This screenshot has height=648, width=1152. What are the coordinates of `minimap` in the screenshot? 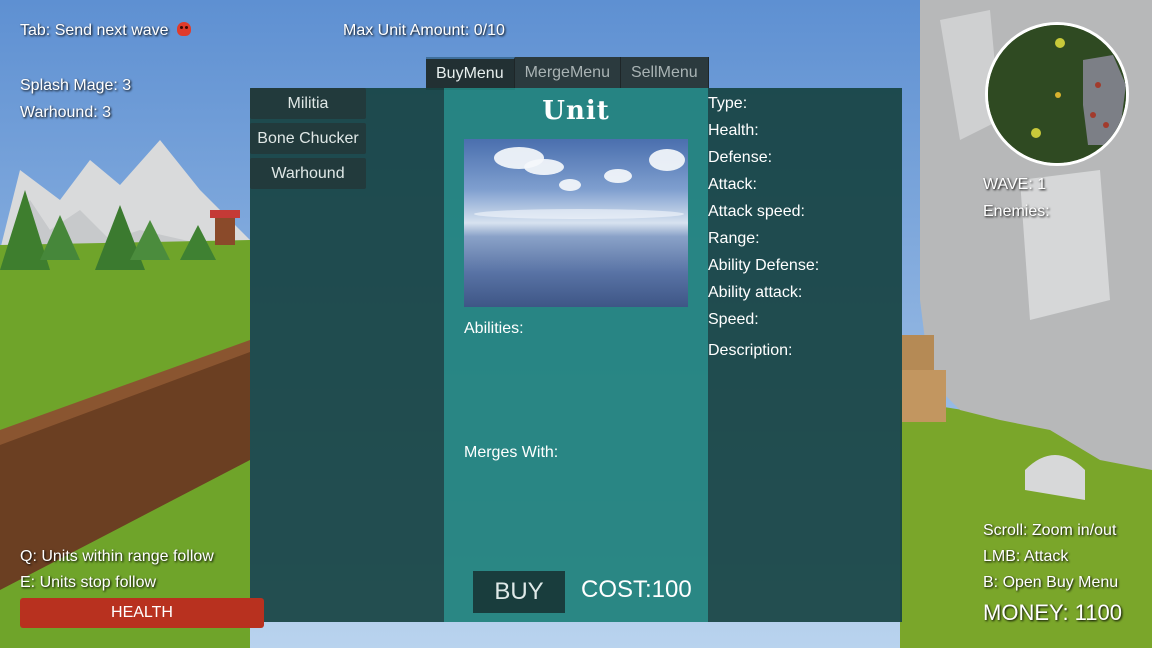 It's located at (1057, 94).